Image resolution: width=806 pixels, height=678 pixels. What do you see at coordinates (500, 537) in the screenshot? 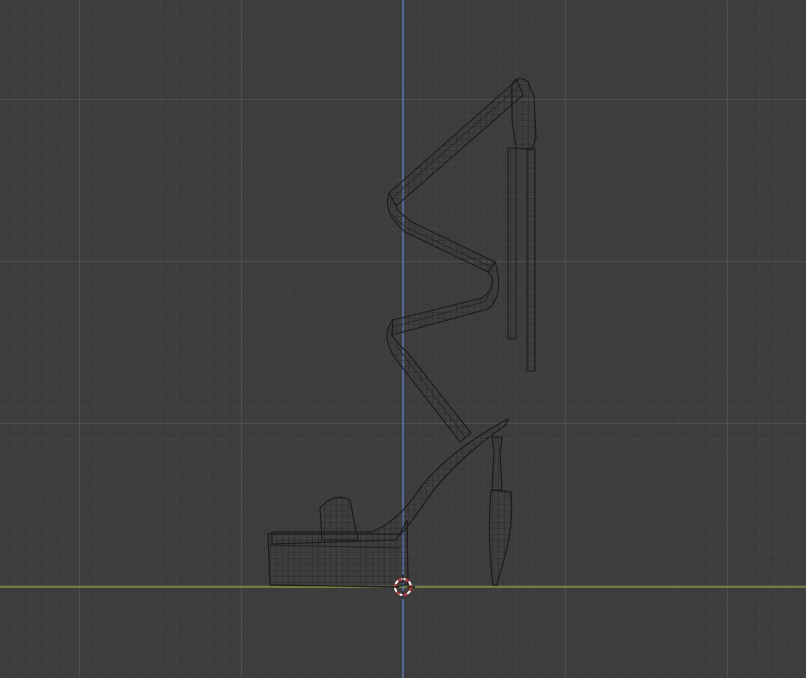
I see `heel` at bounding box center [500, 537].